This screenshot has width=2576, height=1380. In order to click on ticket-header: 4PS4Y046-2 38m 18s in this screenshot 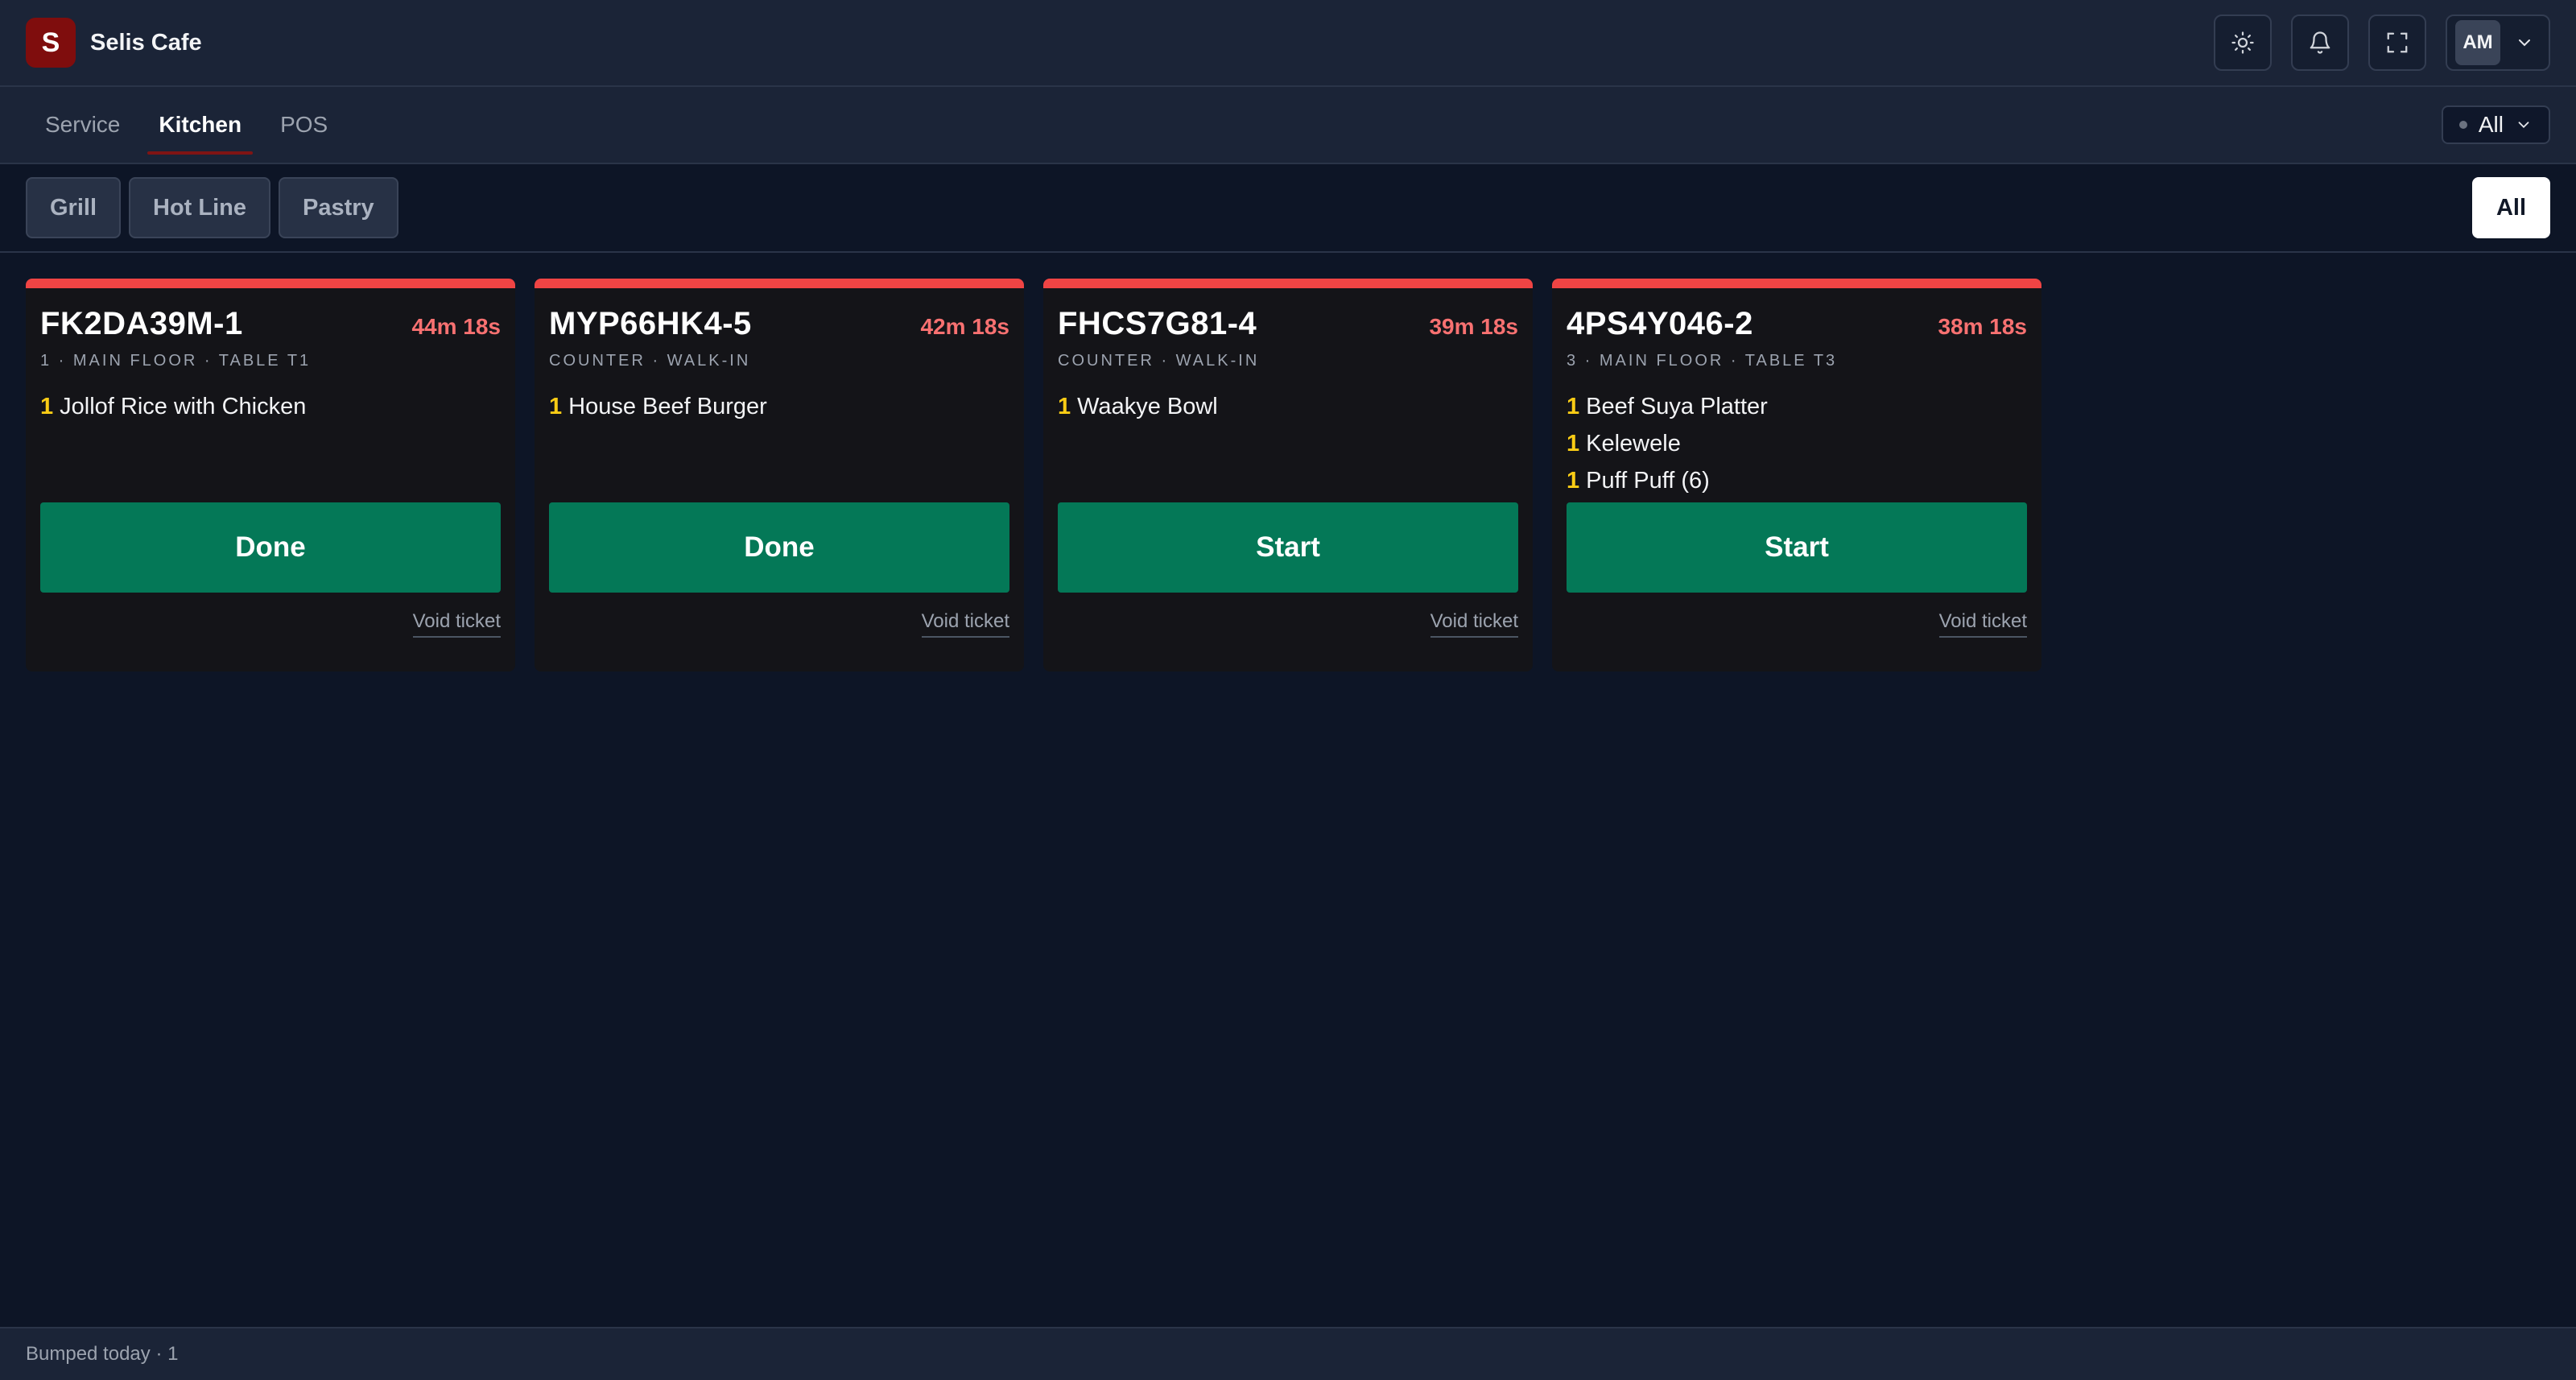, I will do `click(1797, 324)`.